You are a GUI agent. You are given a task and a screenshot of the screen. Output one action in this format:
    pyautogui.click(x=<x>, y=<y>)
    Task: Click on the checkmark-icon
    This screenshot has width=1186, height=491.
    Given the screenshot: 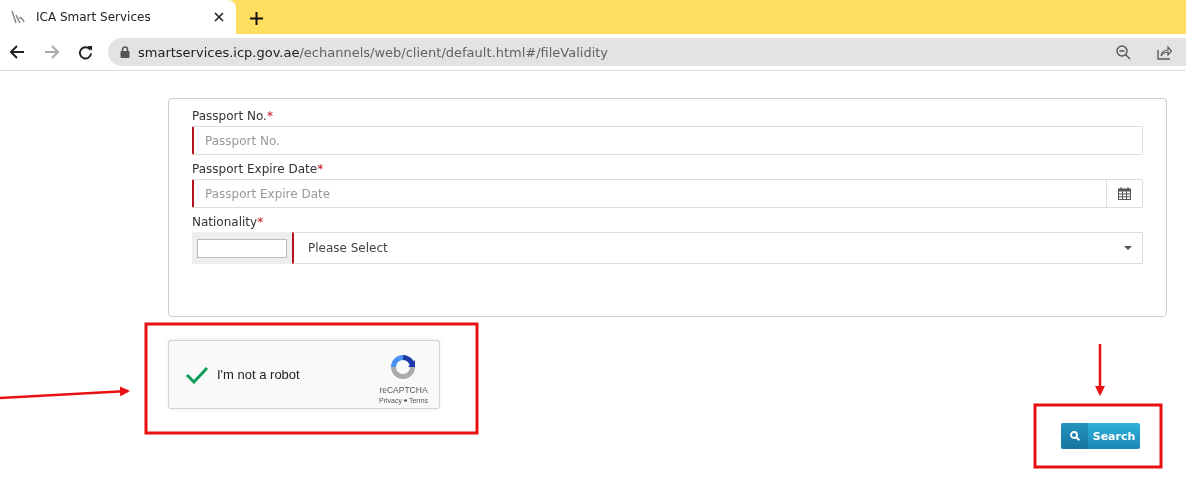 What is the action you would take?
    pyautogui.click(x=197, y=374)
    